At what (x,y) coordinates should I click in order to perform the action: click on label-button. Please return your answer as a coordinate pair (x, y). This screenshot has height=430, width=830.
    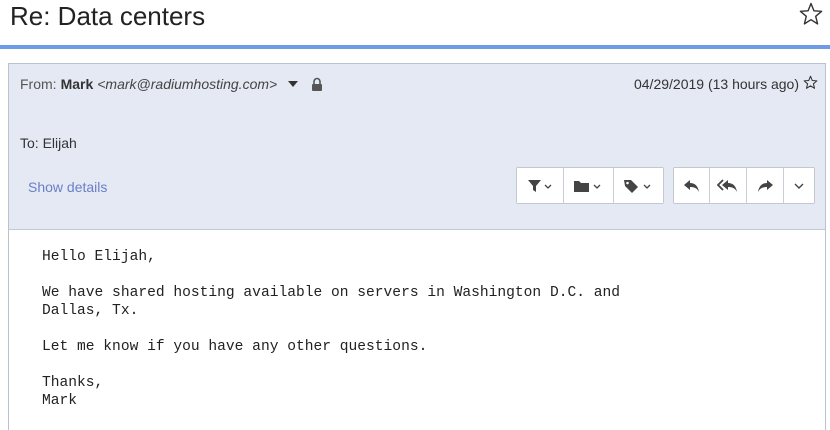
    Looking at the image, I should click on (638, 185).